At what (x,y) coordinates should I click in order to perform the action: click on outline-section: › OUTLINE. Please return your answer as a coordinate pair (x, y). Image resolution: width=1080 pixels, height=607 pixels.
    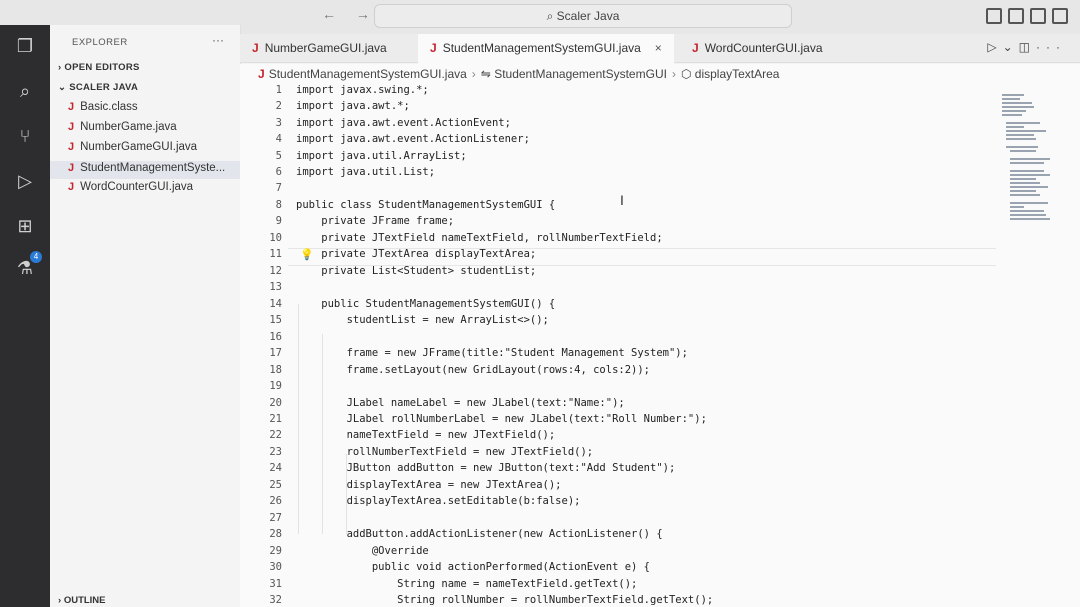
    Looking at the image, I should click on (82, 600).